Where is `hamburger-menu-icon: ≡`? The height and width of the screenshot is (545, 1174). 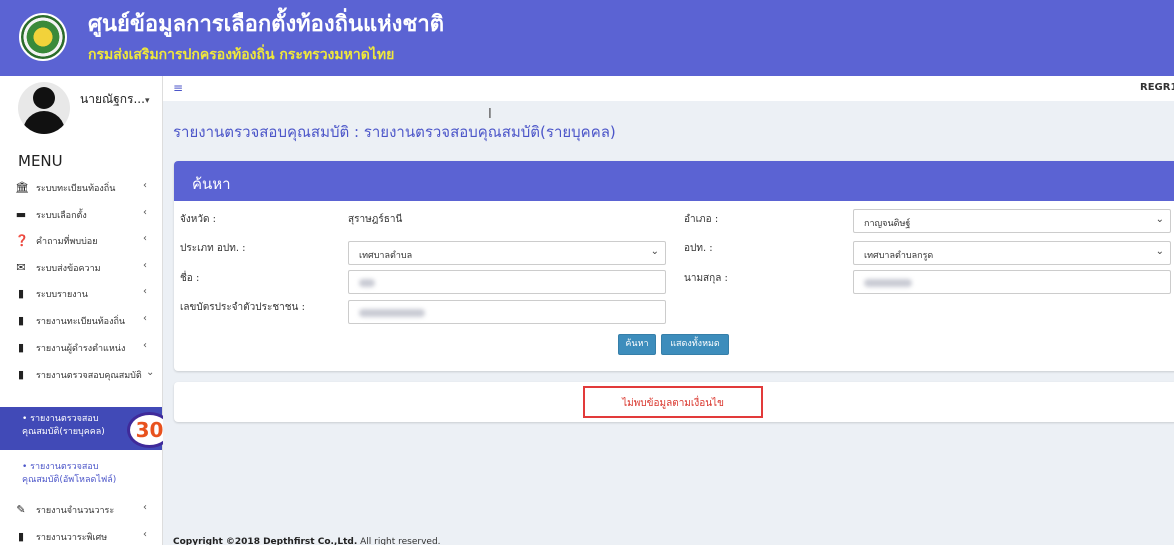 hamburger-menu-icon: ≡ is located at coordinates (178, 88).